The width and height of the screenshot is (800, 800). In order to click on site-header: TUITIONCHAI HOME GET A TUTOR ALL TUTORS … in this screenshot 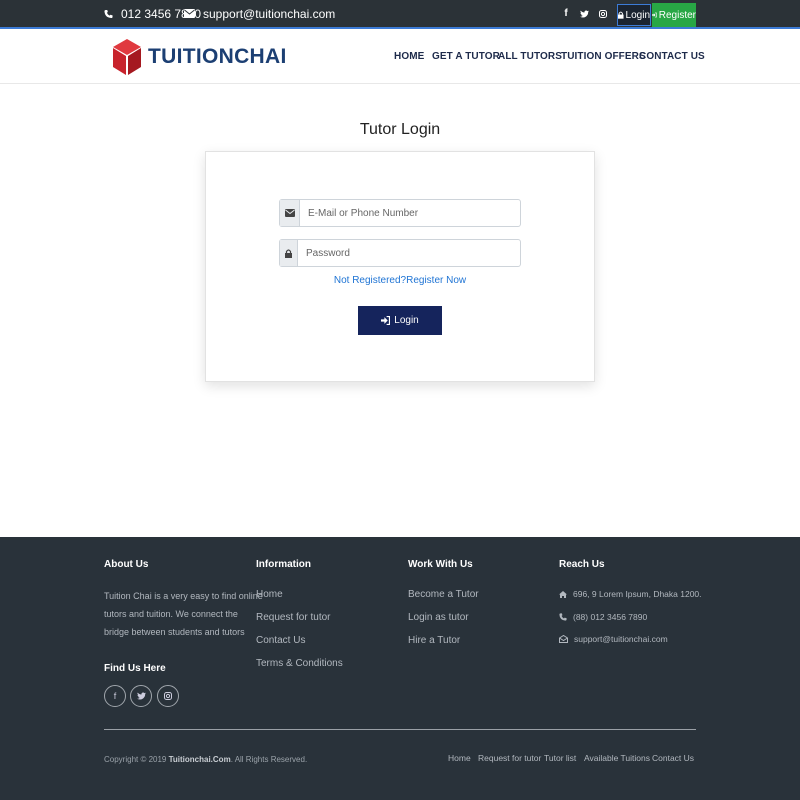, I will do `click(400, 57)`.